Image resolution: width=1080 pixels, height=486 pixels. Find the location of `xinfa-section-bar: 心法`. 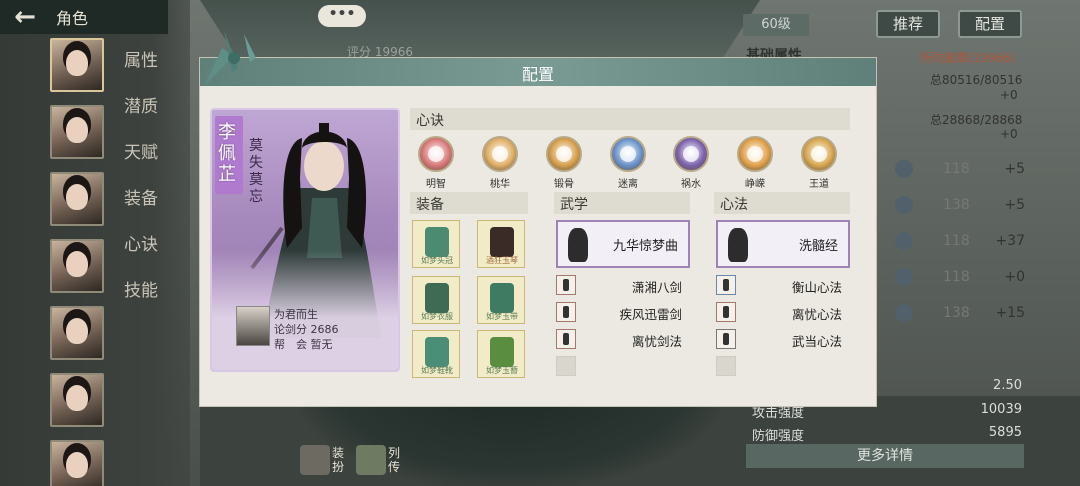

xinfa-section-bar: 心法 is located at coordinates (782, 203).